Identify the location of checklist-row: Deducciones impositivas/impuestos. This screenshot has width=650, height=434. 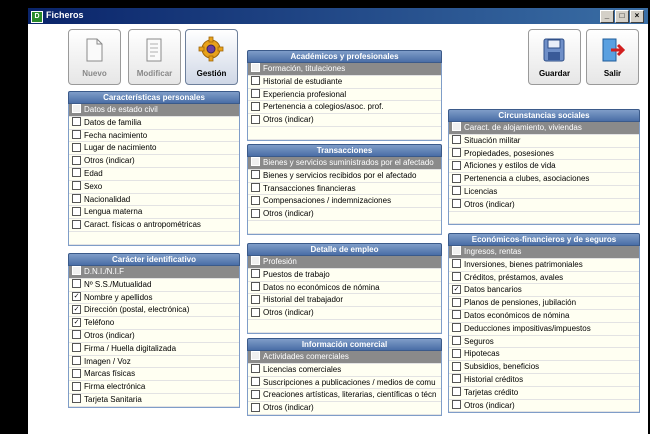
(544, 329).